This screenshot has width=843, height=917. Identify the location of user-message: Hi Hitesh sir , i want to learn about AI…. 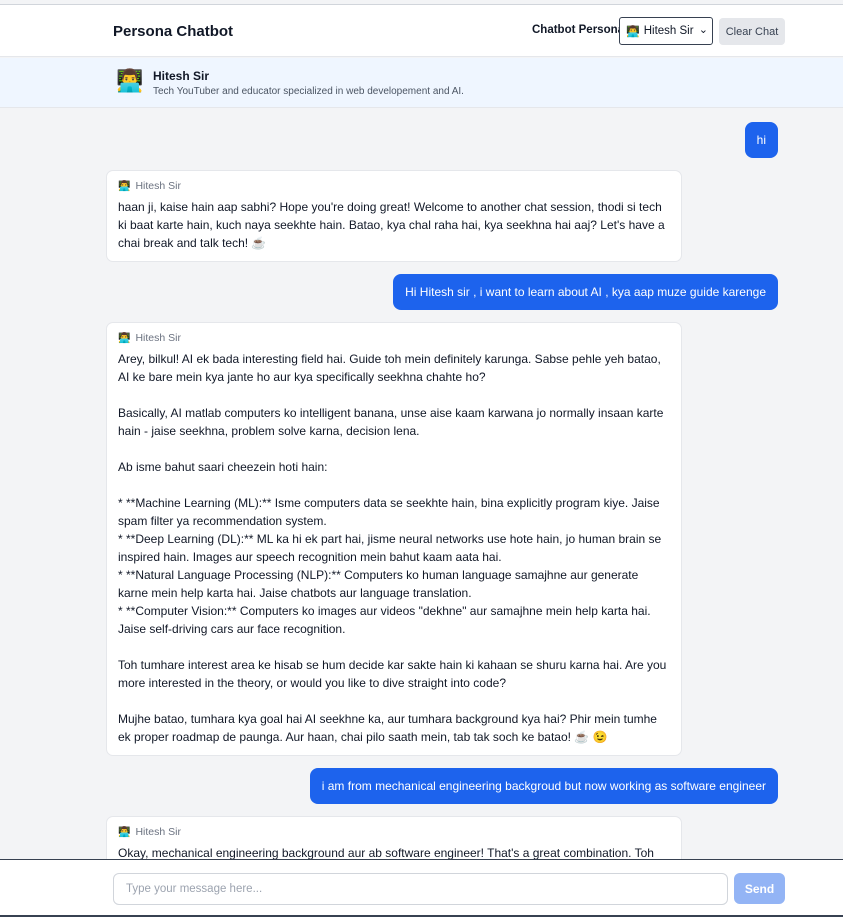
(585, 292).